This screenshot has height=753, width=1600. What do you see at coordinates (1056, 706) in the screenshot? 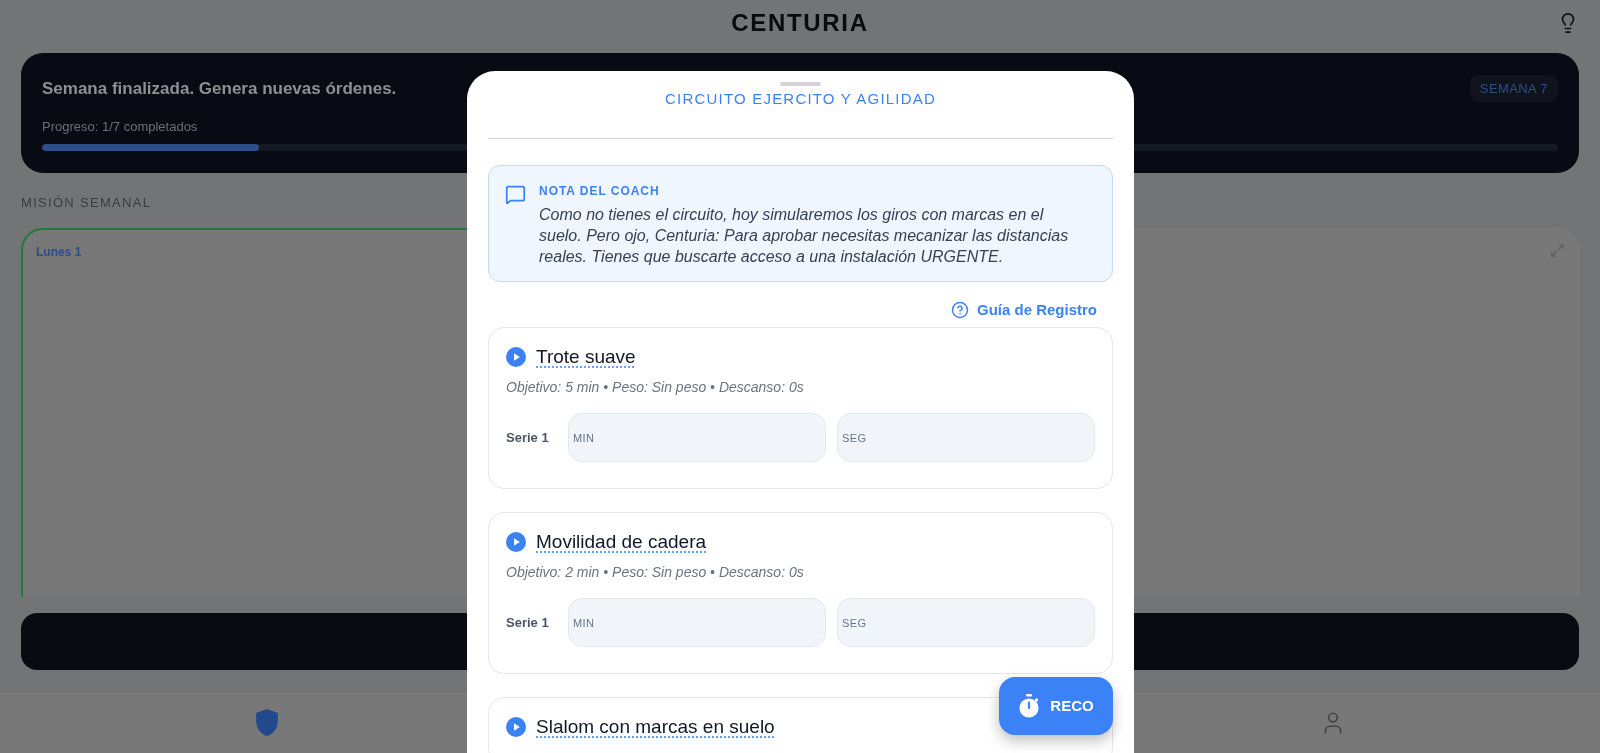
I see `timer-button: RECO` at bounding box center [1056, 706].